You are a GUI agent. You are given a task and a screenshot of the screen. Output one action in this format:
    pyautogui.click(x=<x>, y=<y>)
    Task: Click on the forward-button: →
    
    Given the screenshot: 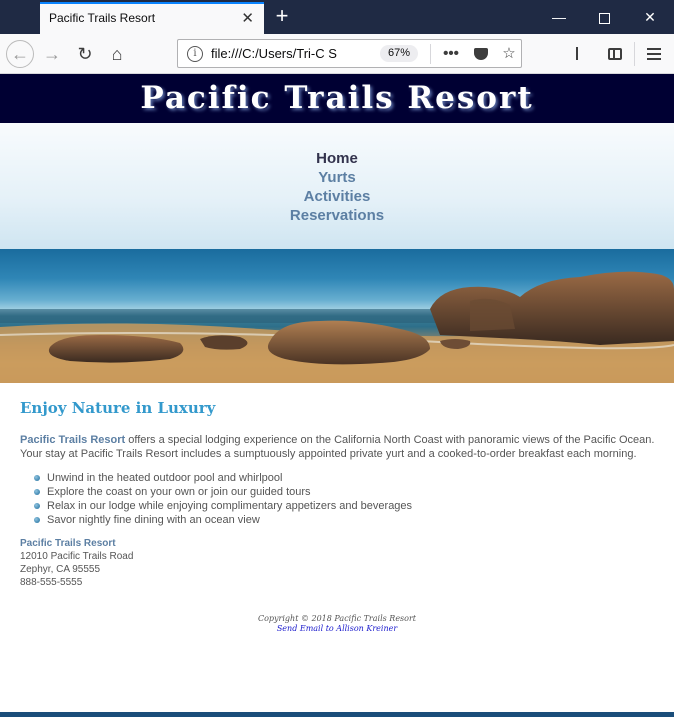 What is the action you would take?
    pyautogui.click(x=52, y=54)
    